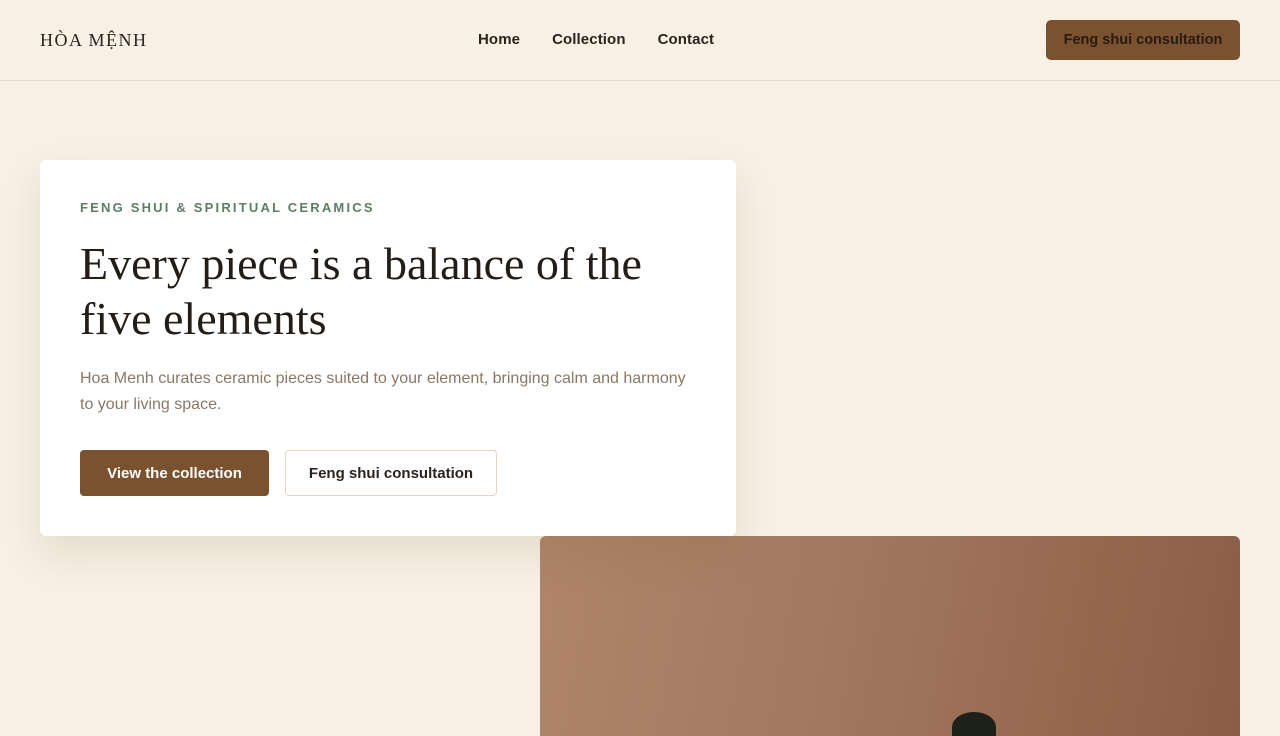  What do you see at coordinates (974, 724) in the screenshot?
I see `vase-shape` at bounding box center [974, 724].